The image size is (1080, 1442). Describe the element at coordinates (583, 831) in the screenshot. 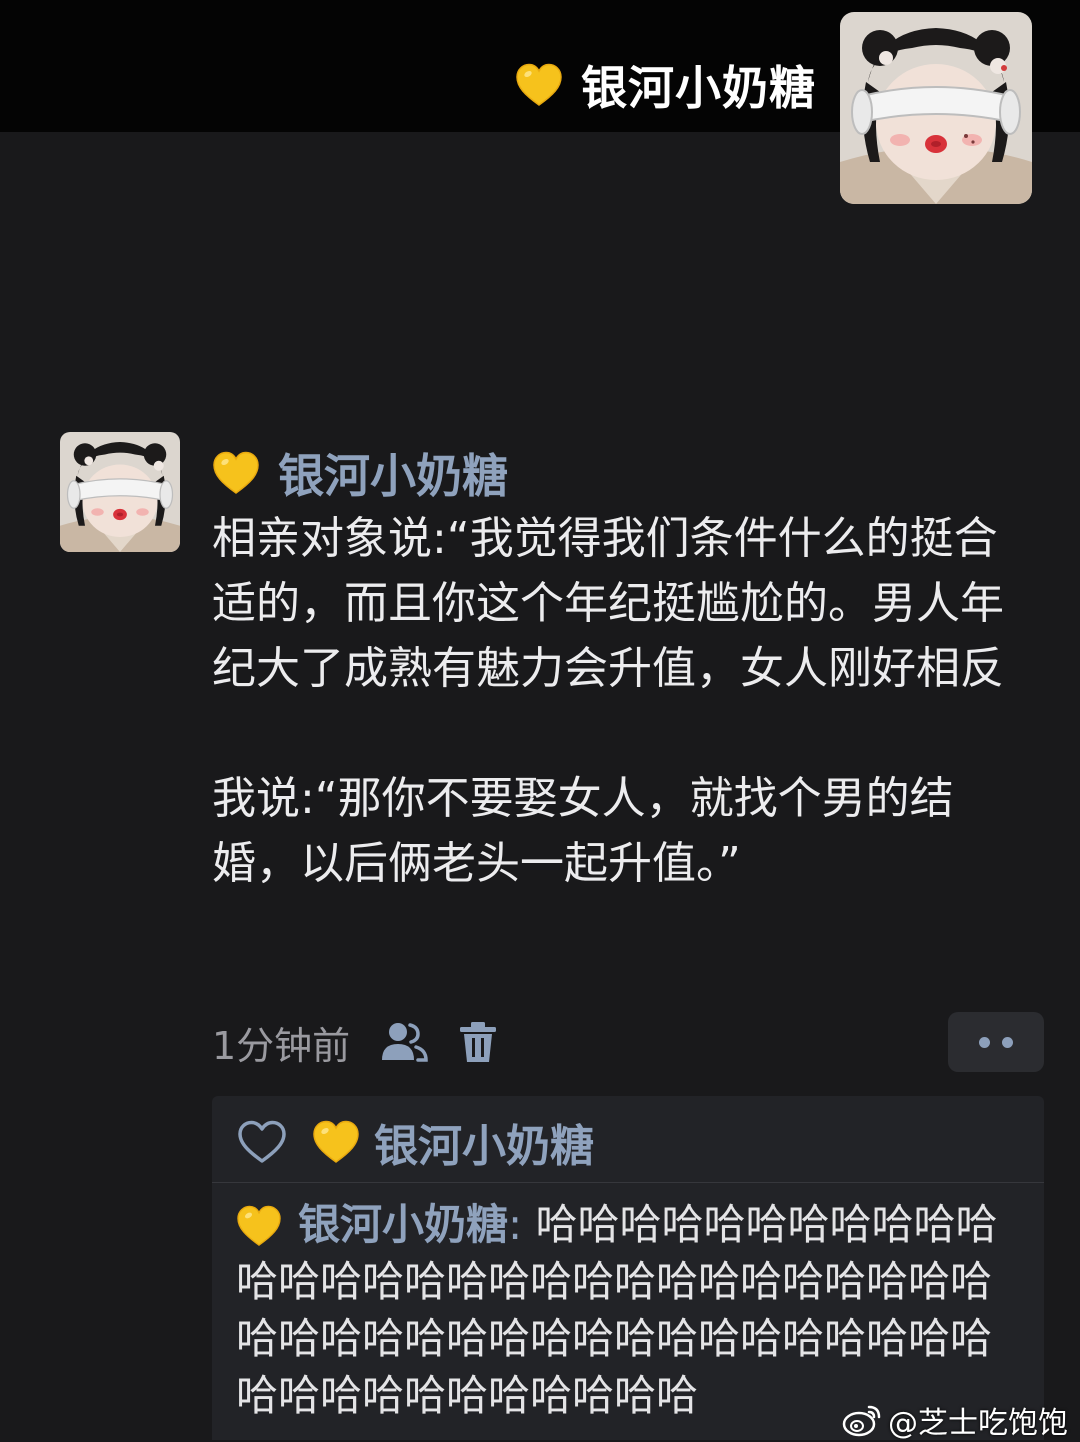

I see `post-paragraph: 我说:“那你不要娶女人，就找个男的结婚，以后俩老头一起升值。”` at that location.